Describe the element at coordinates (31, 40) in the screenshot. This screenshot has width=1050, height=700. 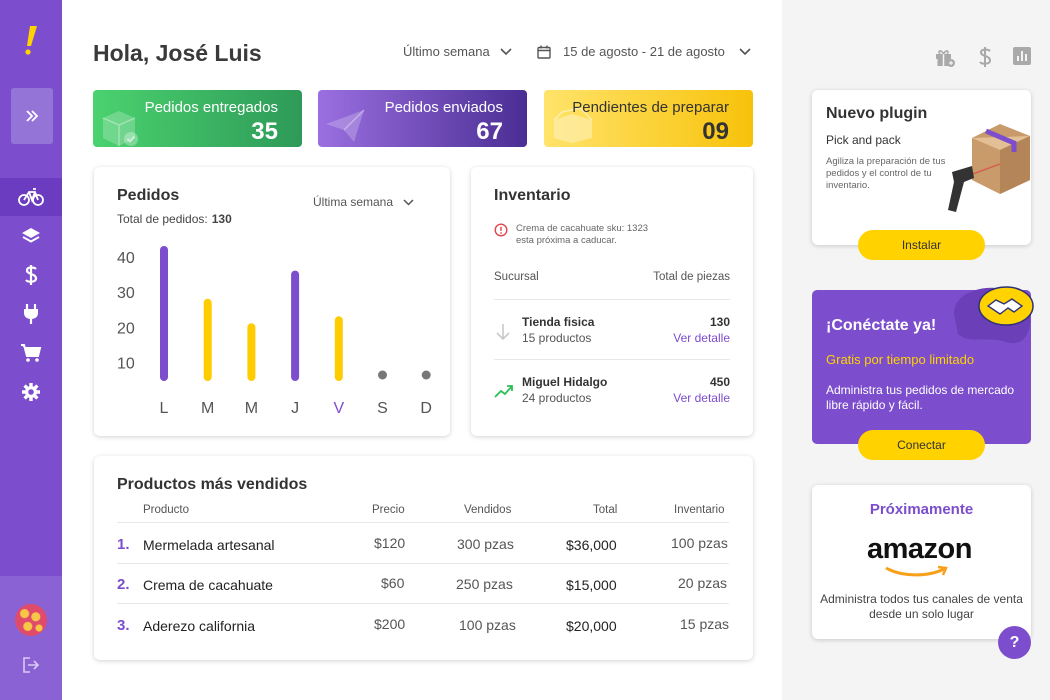
I see `logo-icon` at that location.